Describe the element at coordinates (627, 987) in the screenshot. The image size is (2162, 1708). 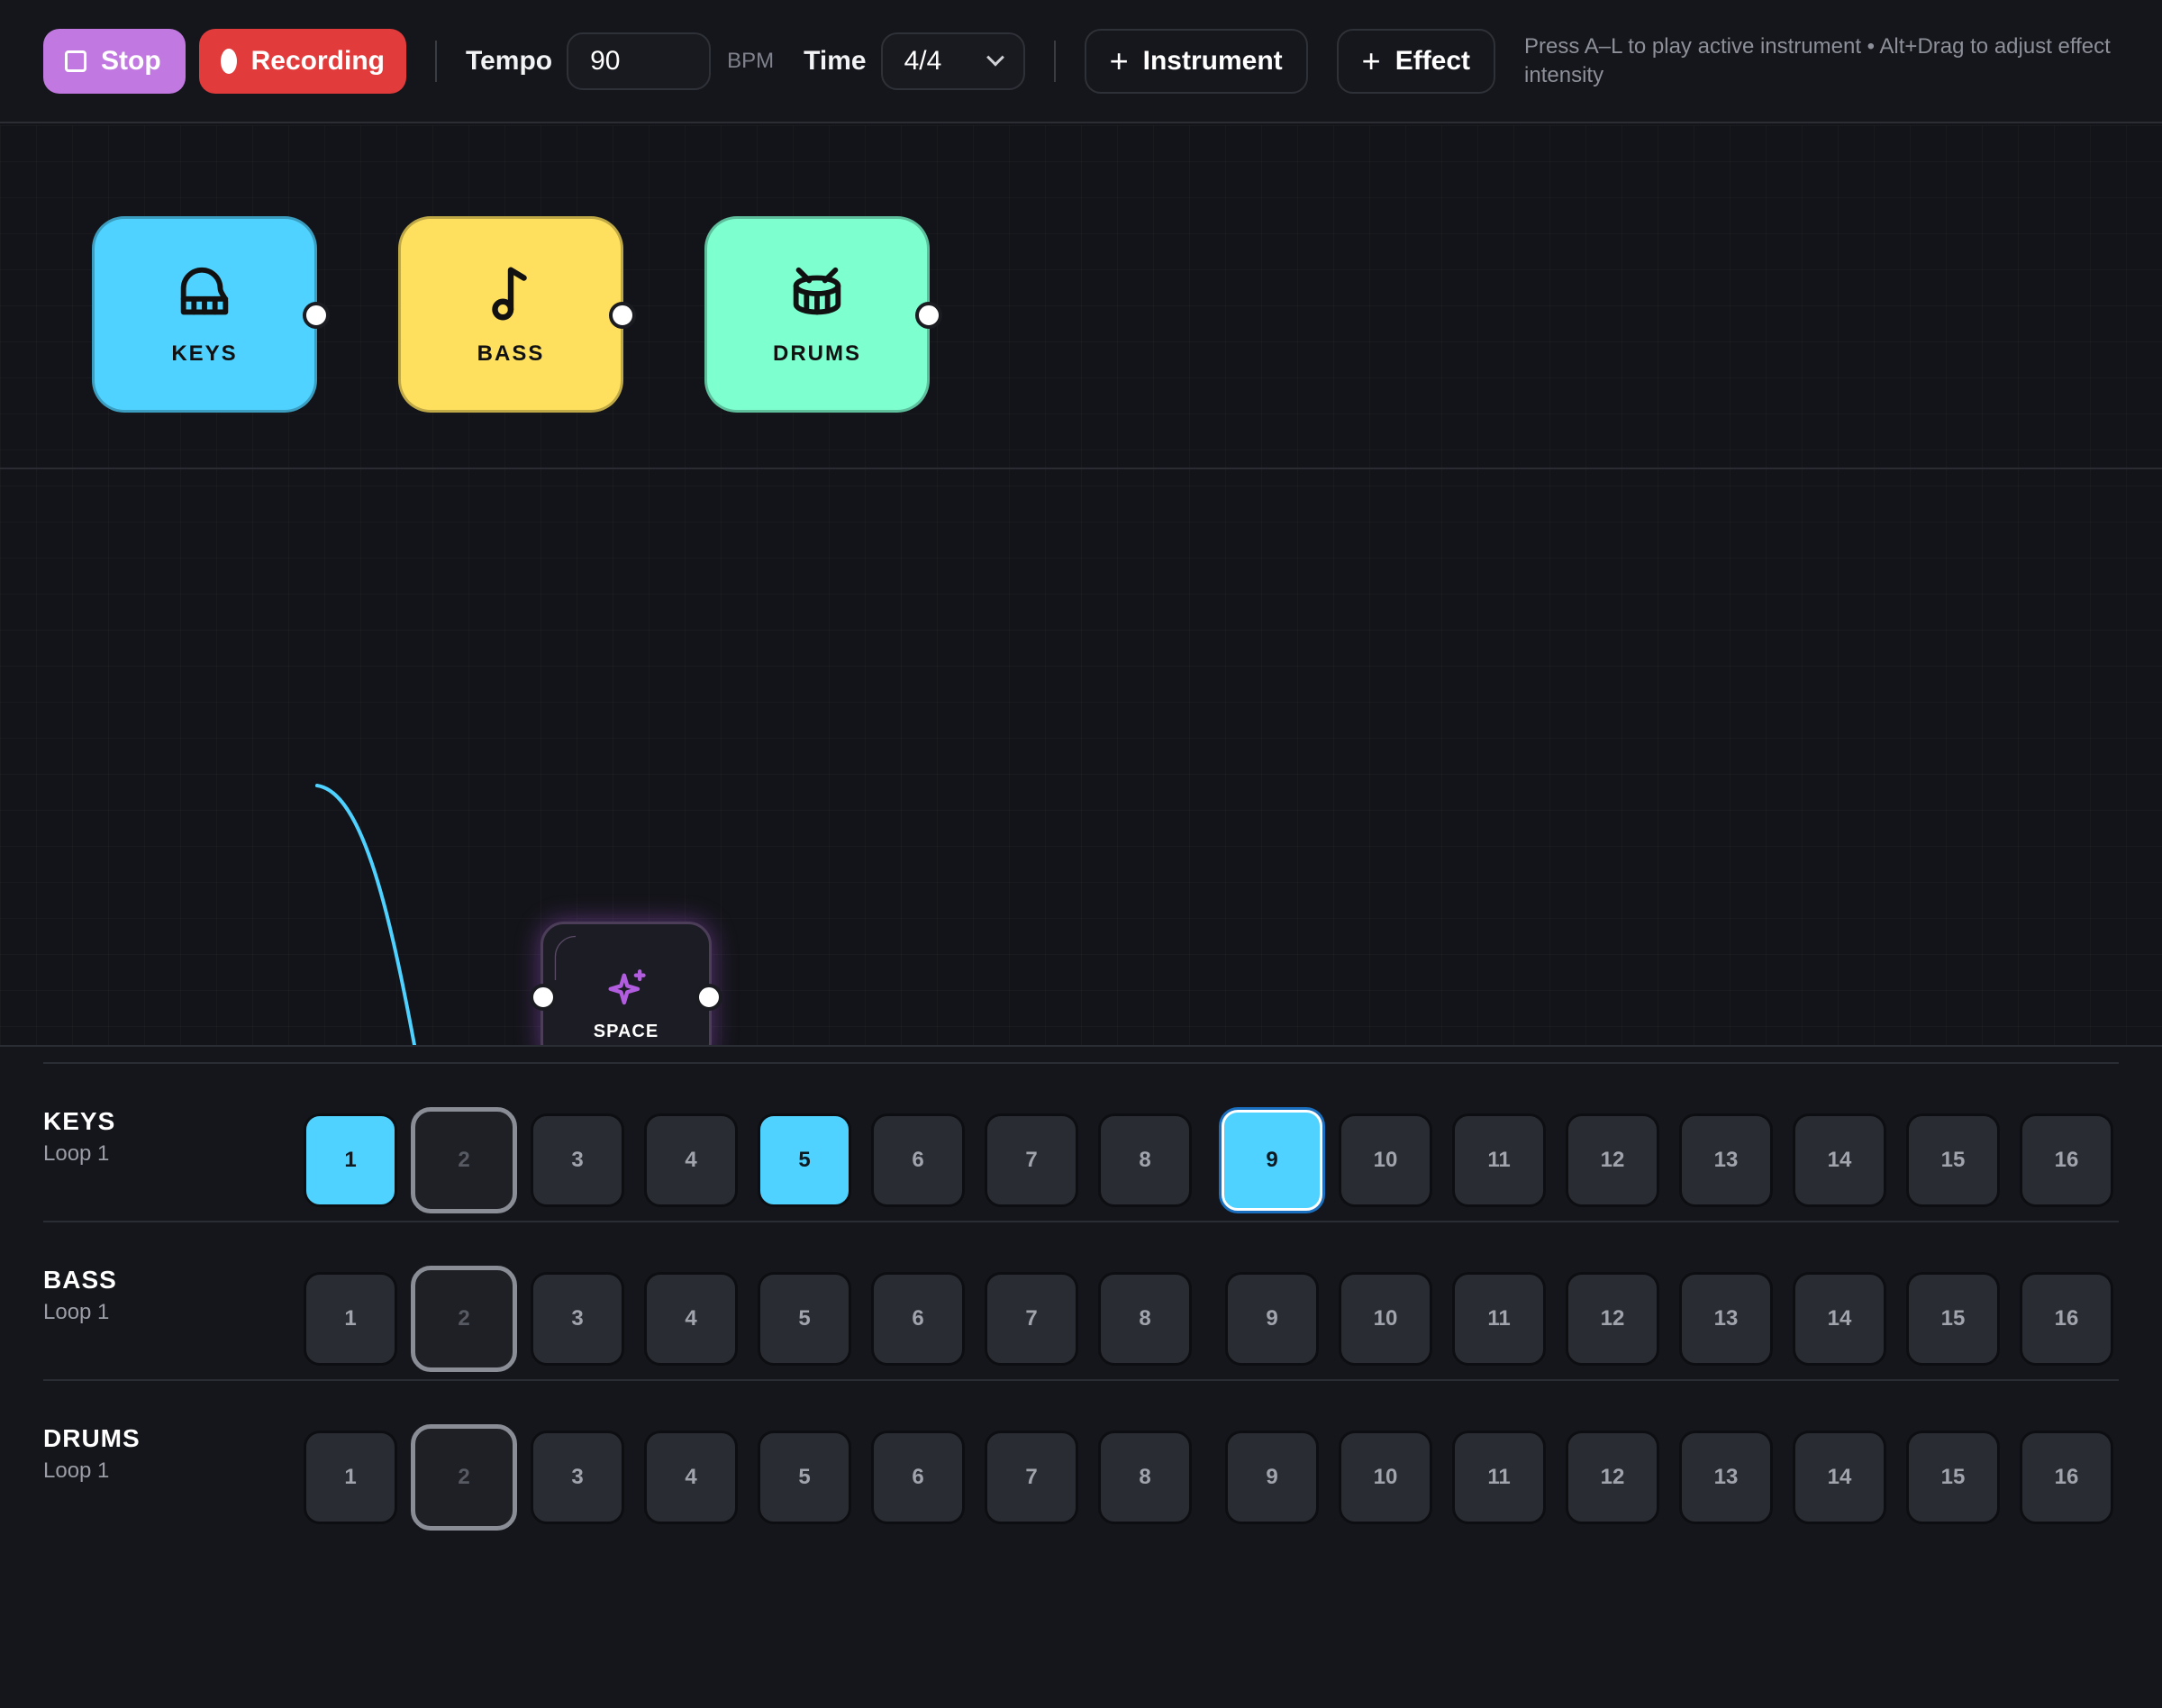
I see `sparkle-icon` at that location.